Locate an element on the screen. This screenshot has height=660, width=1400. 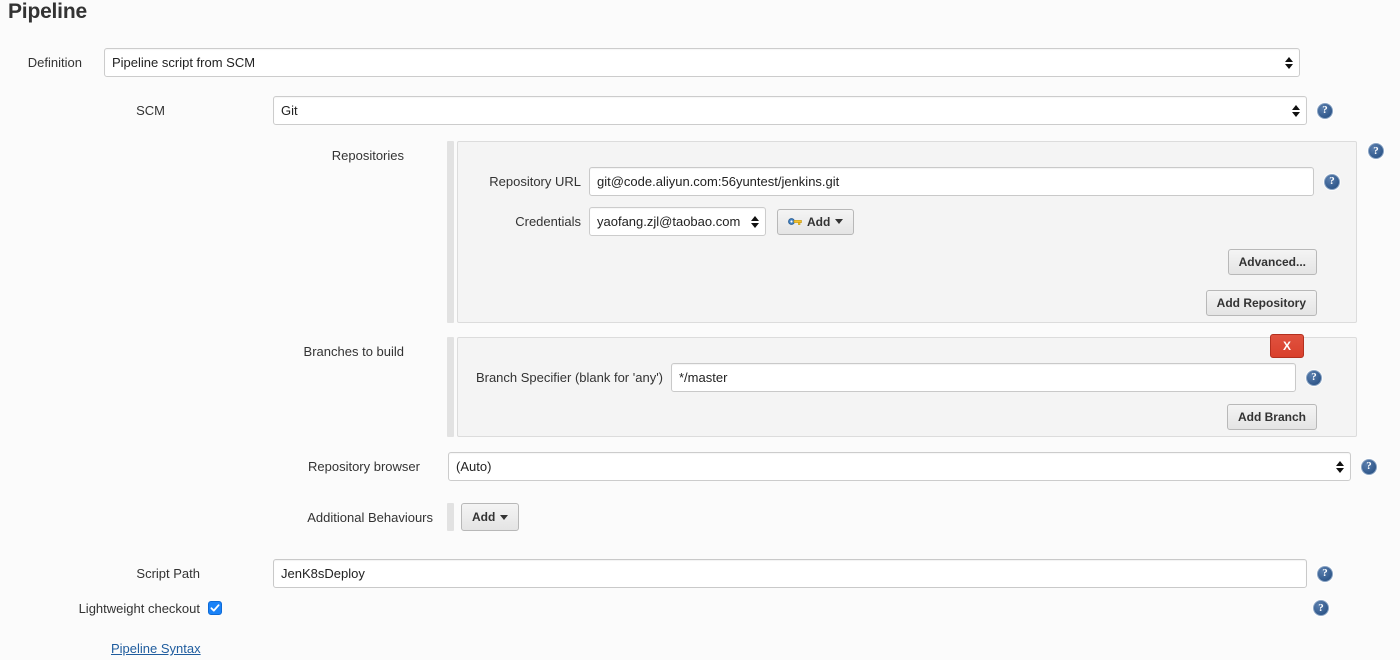
add-behaviour-button: Add is located at coordinates (490, 517).